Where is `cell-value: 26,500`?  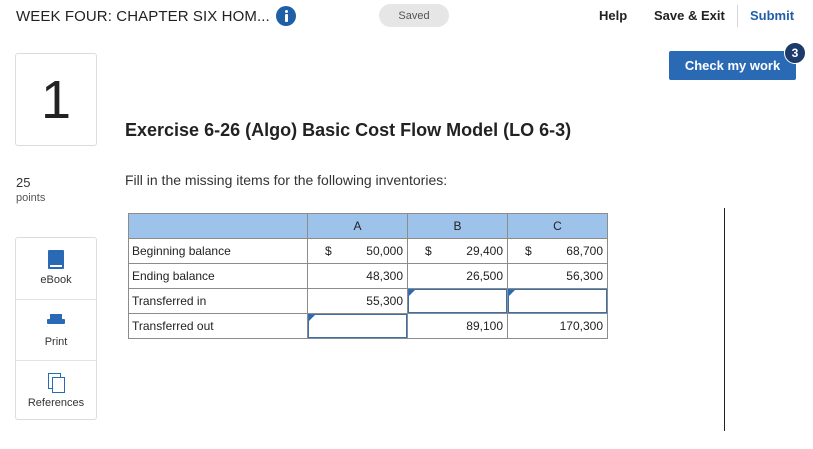 cell-value: 26,500 is located at coordinates (484, 276).